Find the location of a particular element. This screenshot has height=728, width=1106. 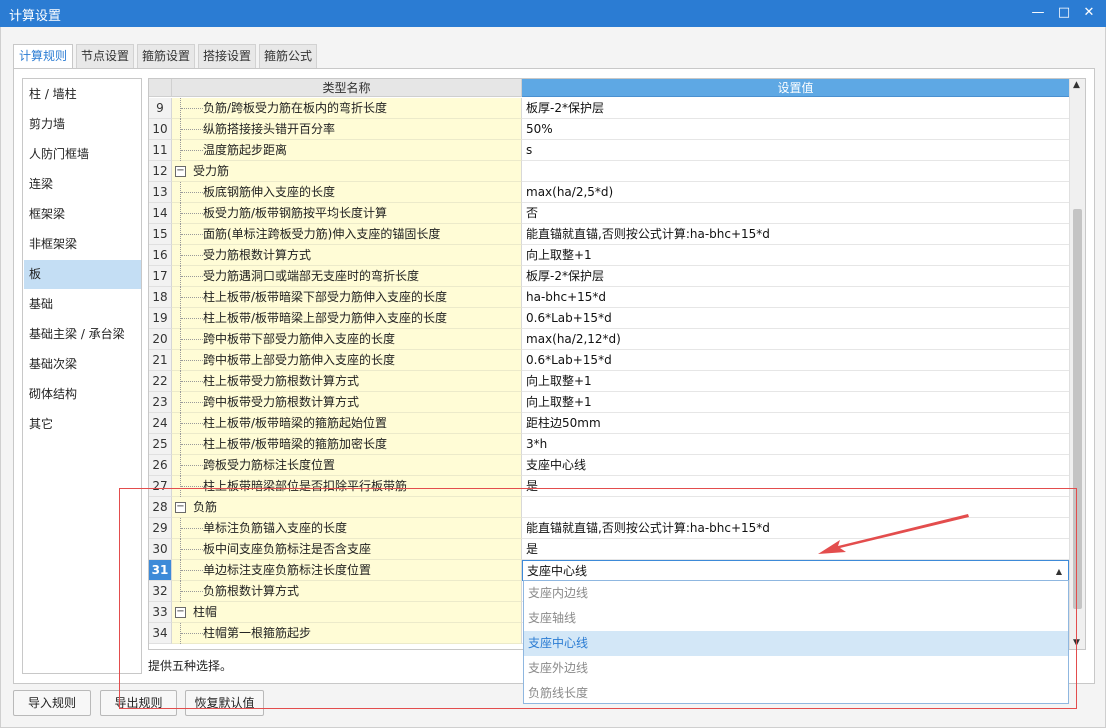

column-header-type-name: 类型名称 is located at coordinates (347, 88).